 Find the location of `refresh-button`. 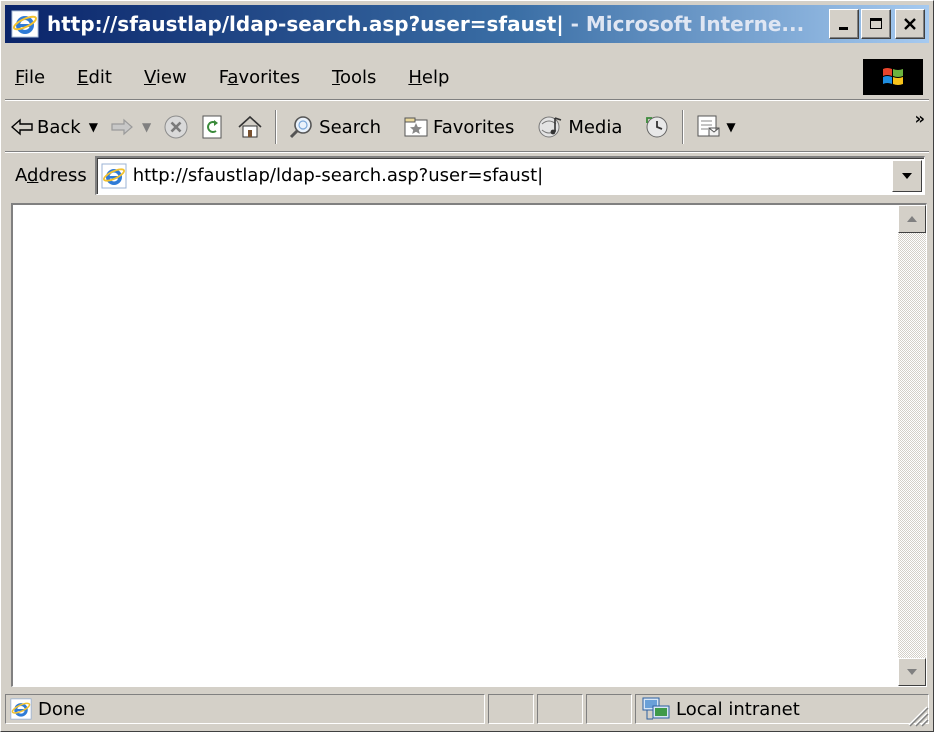

refresh-button is located at coordinates (213, 127).